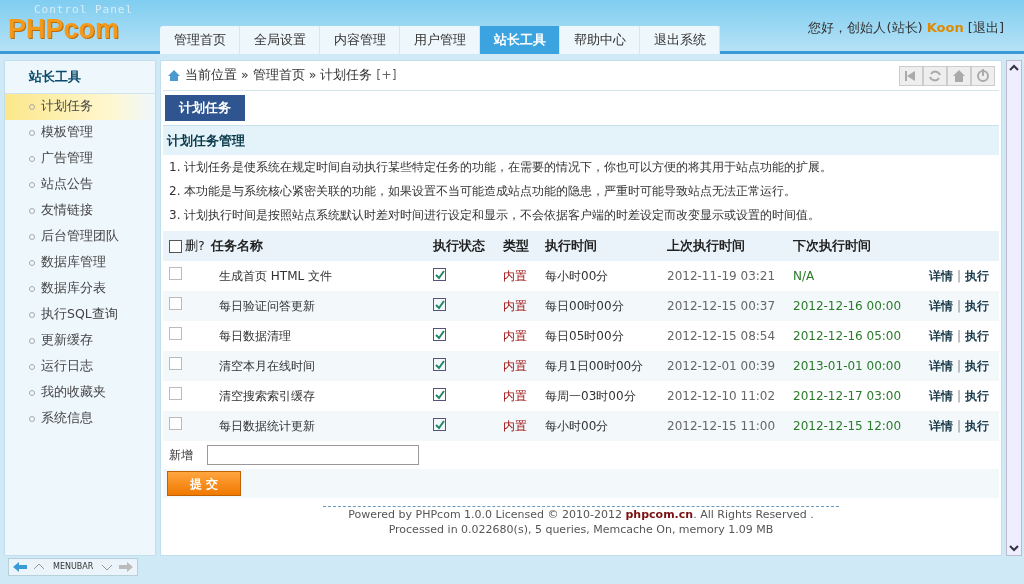 Image resolution: width=1024 pixels, height=584 pixels. What do you see at coordinates (581, 529) in the screenshot?
I see `footer-text: Processed in 0.022680(s), 5 queries, Memcache On, memory 1.09 MB` at bounding box center [581, 529].